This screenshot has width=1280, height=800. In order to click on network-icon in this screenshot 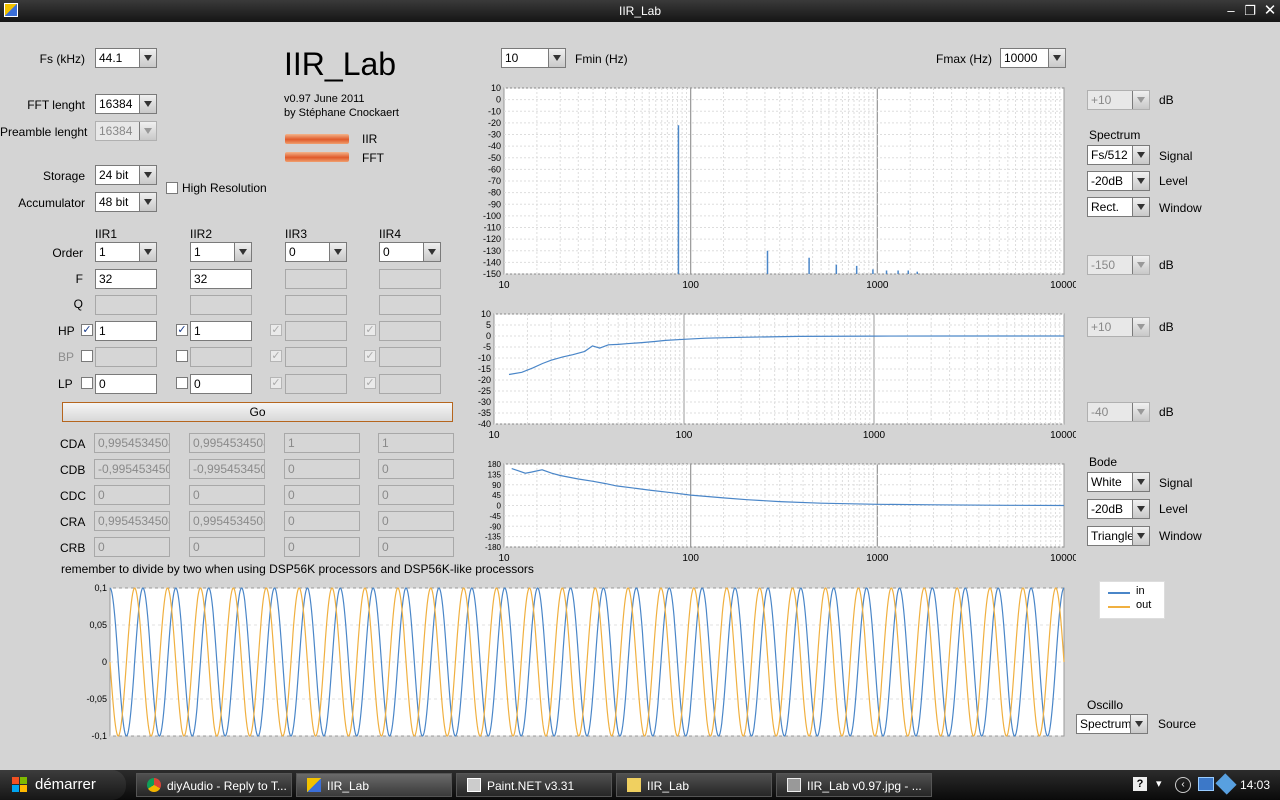, I will do `click(1206, 784)`.